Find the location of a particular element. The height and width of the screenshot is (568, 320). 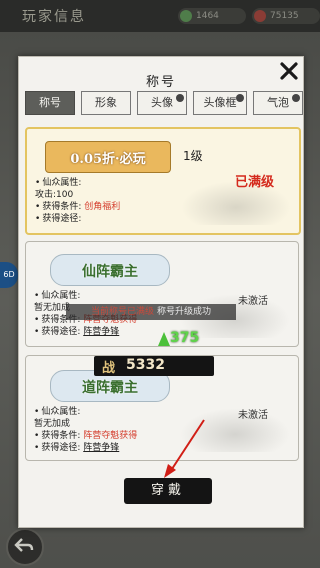

top-bar: 玩家信息 1464 75135 is located at coordinates (160, 16).